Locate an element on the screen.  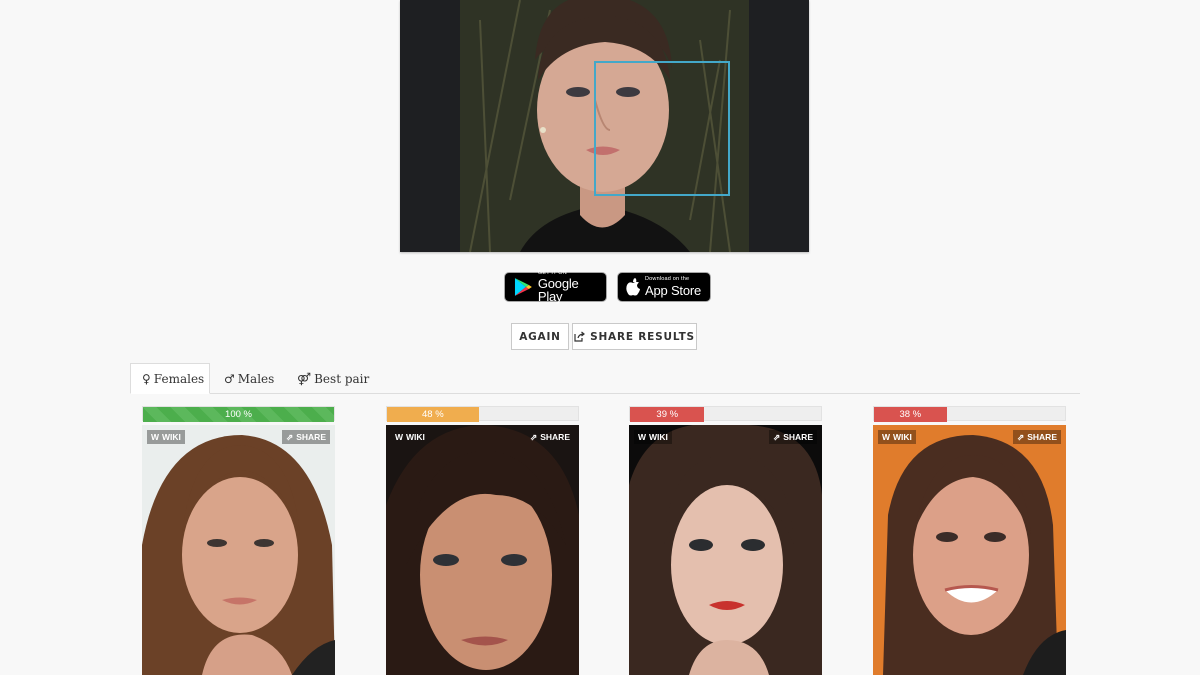
result-card: 38 % W WIKI ⇗ SHARE is located at coordinates (969, 540).